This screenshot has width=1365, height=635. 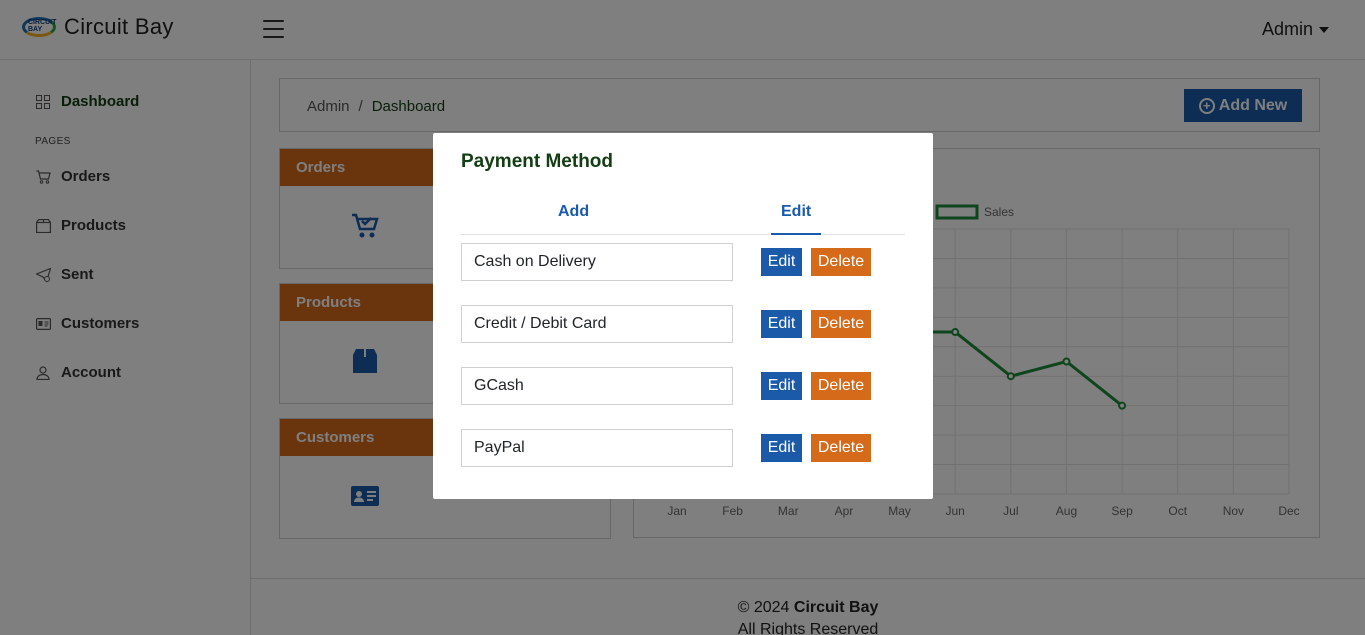 I want to click on modal-title: Payment Method, so click(x=537, y=161).